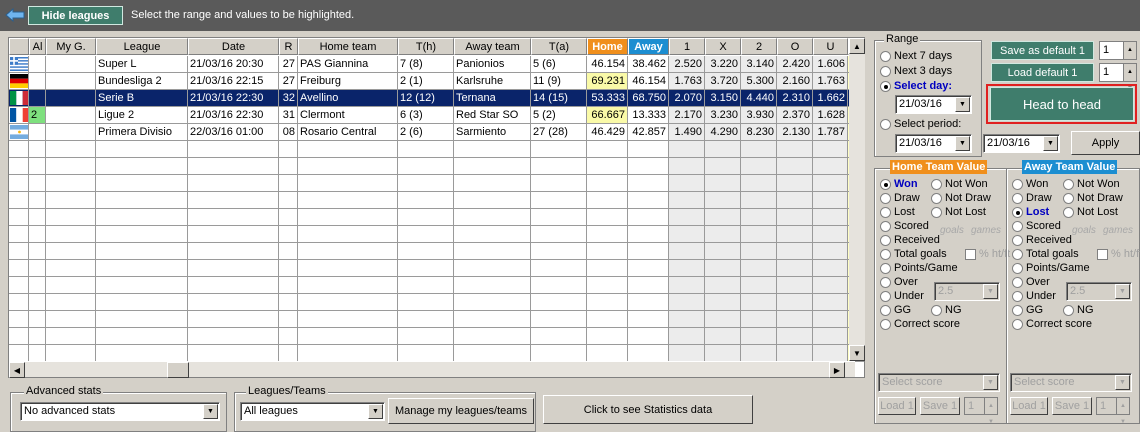 This screenshot has width=1140, height=432. Describe the element at coordinates (904, 226) in the screenshot. I see `home_value-scored-radio: Scored` at that location.